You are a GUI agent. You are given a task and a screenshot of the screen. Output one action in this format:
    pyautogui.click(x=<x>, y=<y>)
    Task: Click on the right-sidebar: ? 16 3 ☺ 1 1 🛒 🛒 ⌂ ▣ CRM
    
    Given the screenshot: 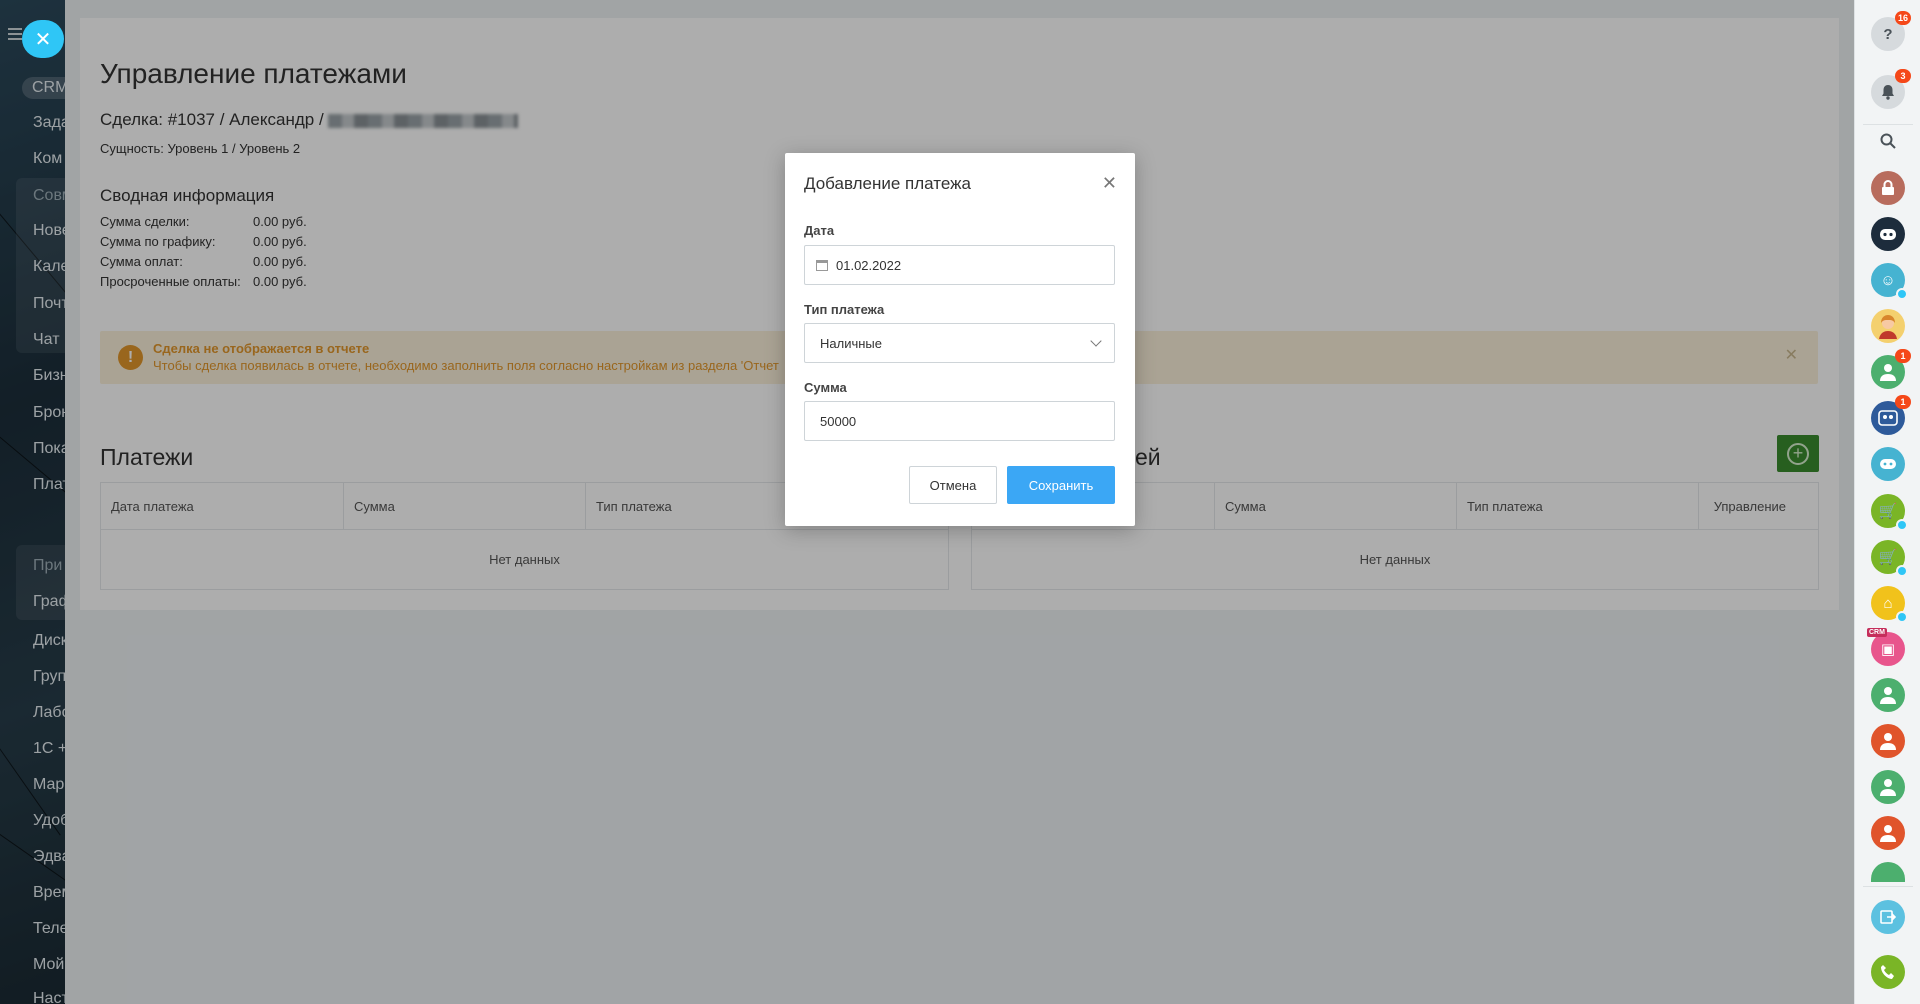 What is the action you would take?
    pyautogui.click(x=1887, y=502)
    